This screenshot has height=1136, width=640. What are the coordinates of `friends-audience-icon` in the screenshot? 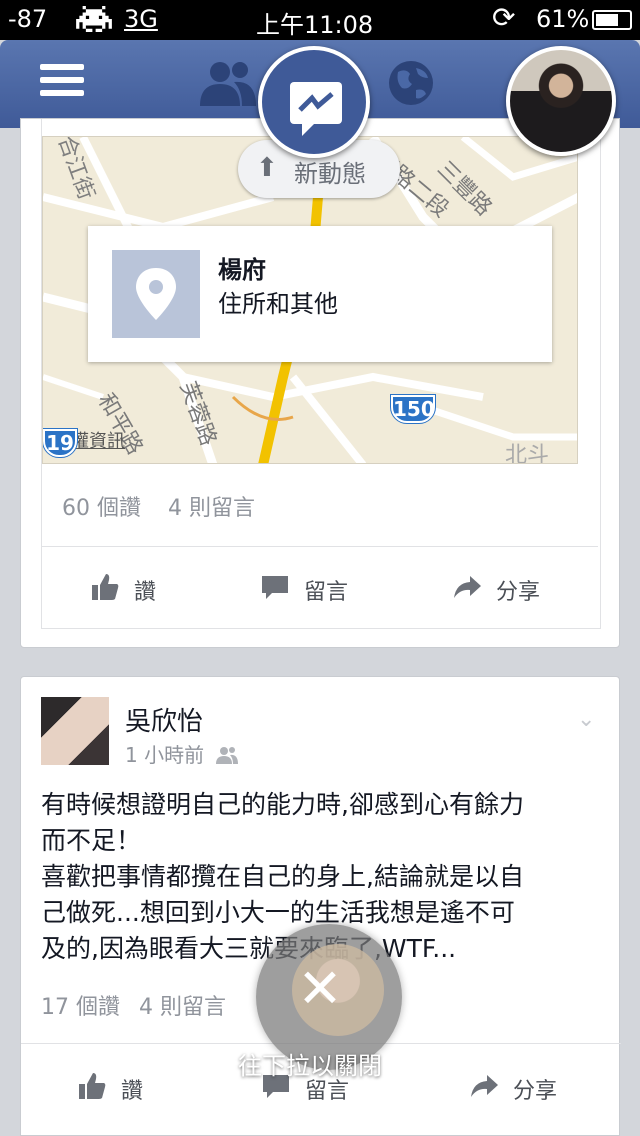 It's located at (227, 755).